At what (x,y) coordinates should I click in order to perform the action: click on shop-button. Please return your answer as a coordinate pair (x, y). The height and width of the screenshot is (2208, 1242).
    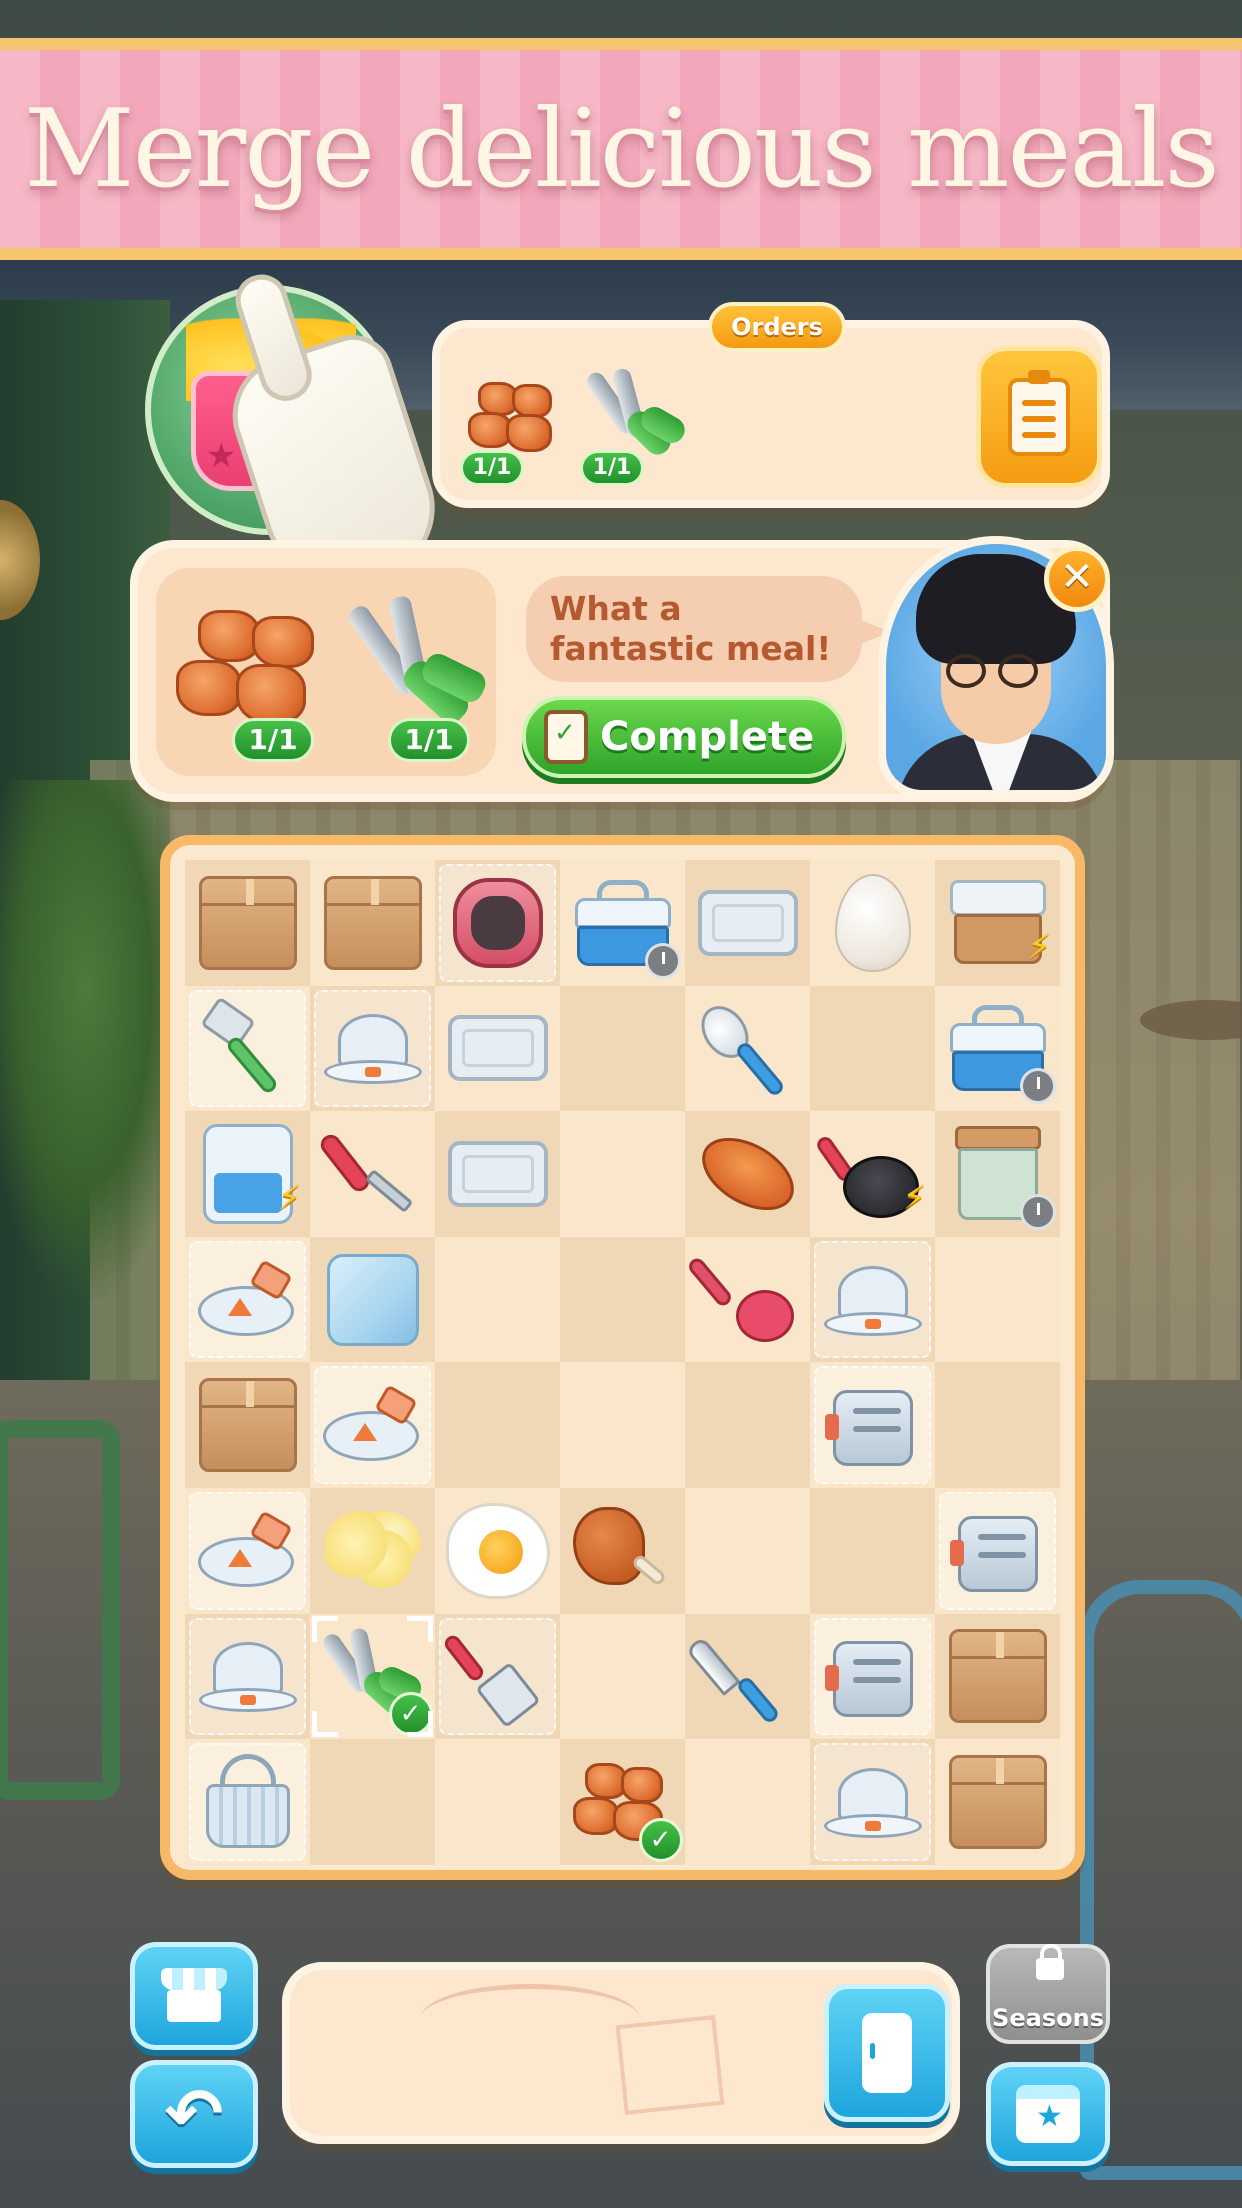
    Looking at the image, I should click on (194, 1996).